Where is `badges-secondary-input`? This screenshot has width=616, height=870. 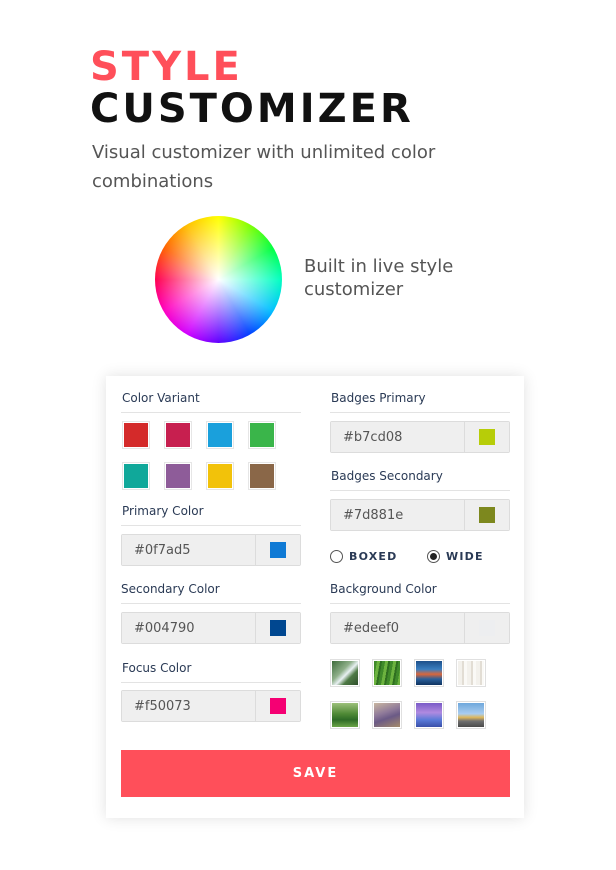
badges-secondary-input is located at coordinates (398, 515).